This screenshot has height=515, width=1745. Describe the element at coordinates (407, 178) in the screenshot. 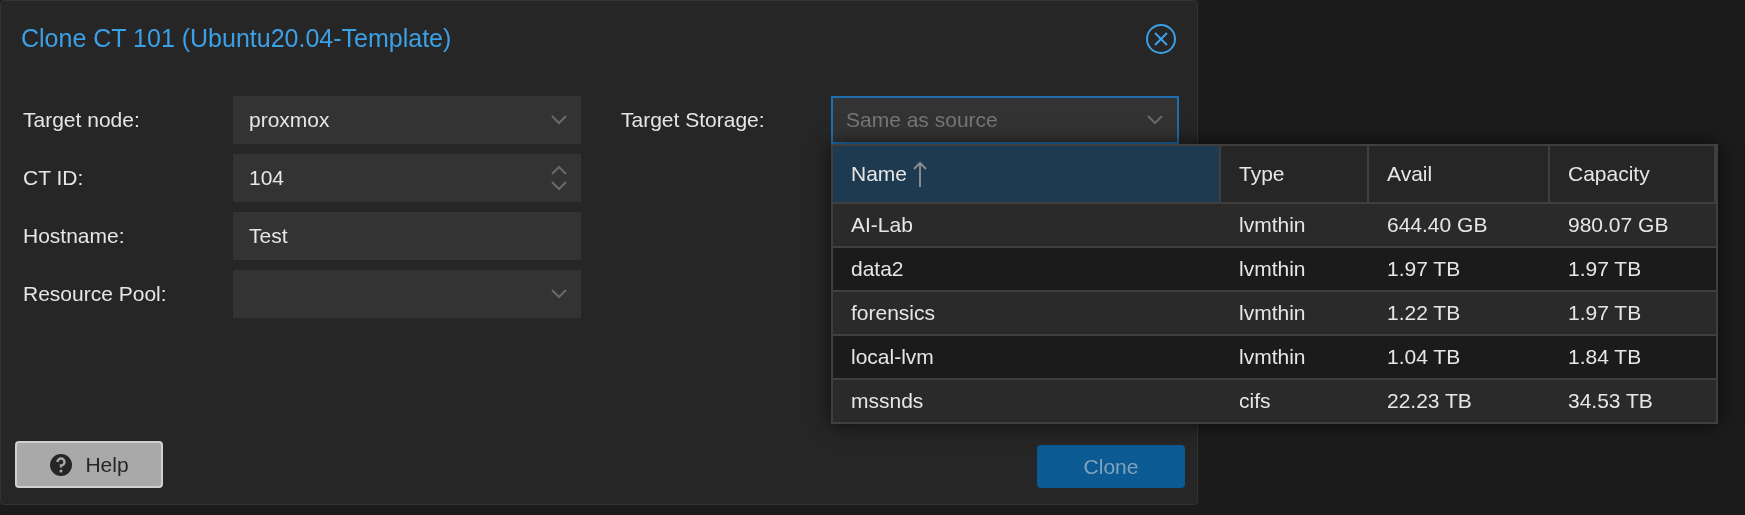

I see `number-field: 104` at that location.